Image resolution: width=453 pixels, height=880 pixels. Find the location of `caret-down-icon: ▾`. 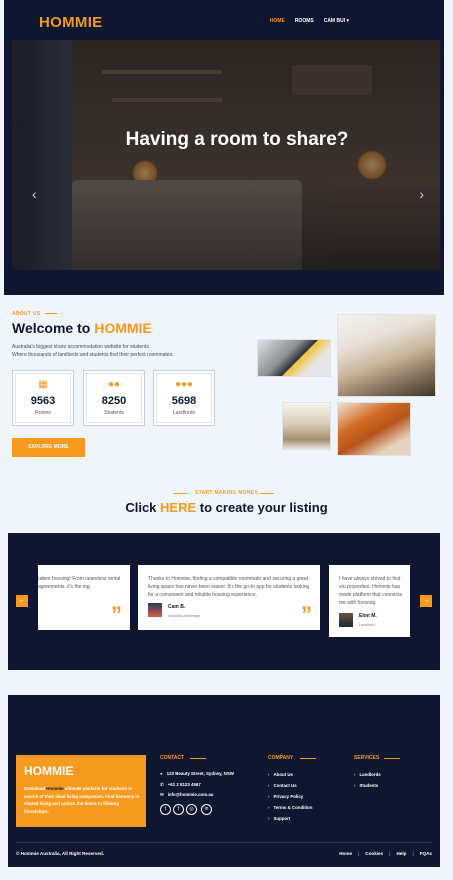

caret-down-icon: ▾ is located at coordinates (347, 21).